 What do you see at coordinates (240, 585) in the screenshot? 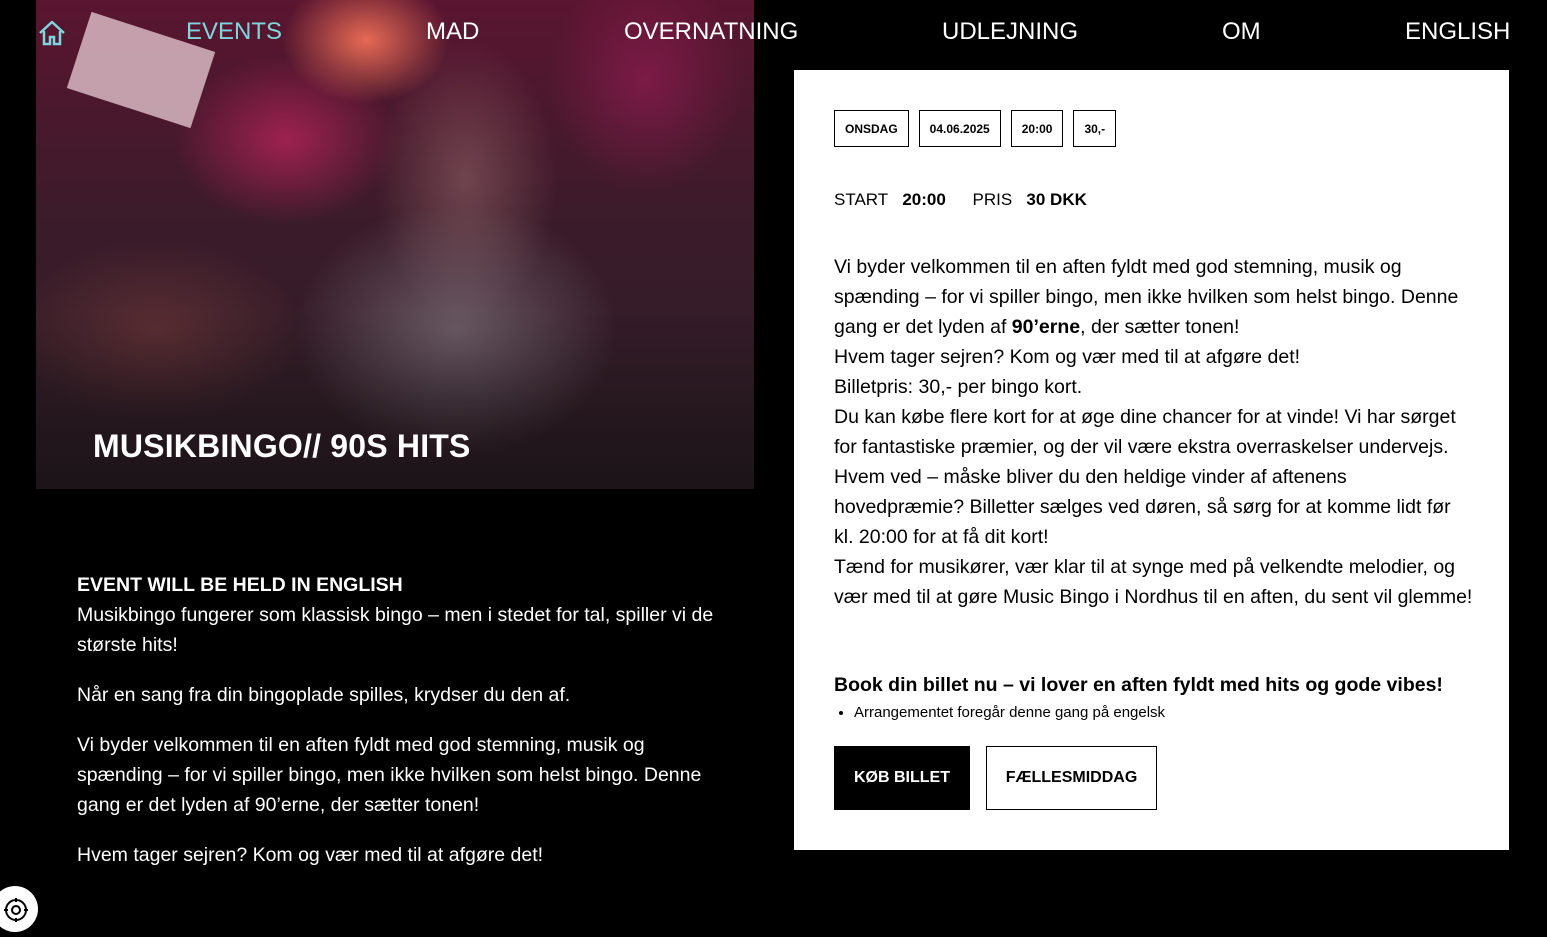
I see `language-note: EVENT WILL BE HELD IN ENGLISH` at bounding box center [240, 585].